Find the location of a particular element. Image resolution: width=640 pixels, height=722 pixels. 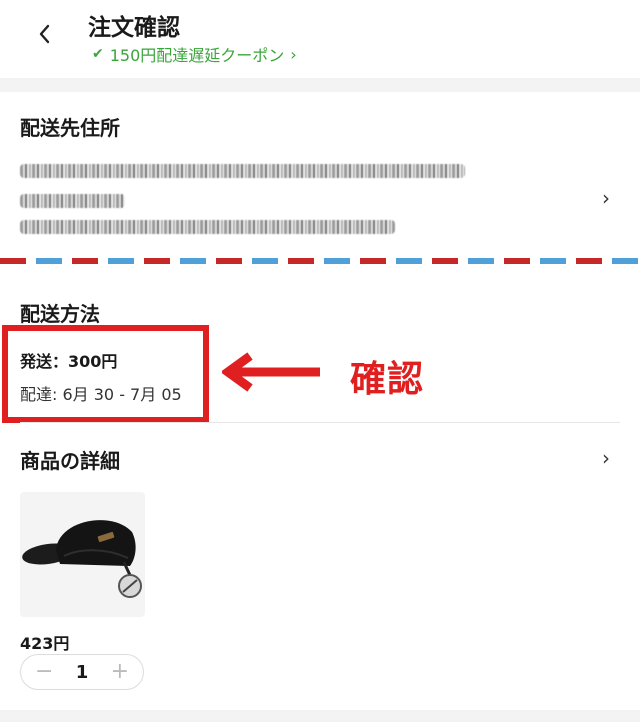

divider is located at coordinates (320, 422).